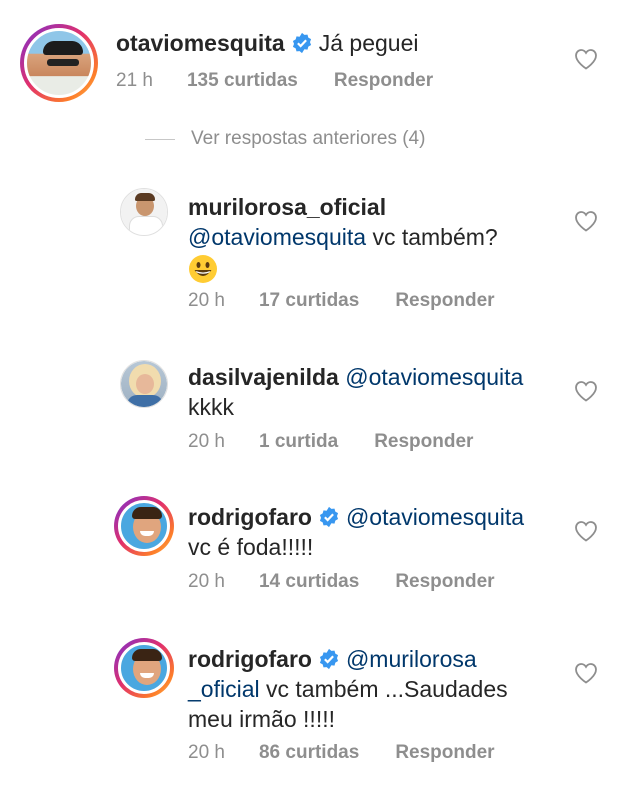  What do you see at coordinates (308, 139) in the screenshot?
I see `view-previous-replies-label: Ver respostas anteriores (4)` at bounding box center [308, 139].